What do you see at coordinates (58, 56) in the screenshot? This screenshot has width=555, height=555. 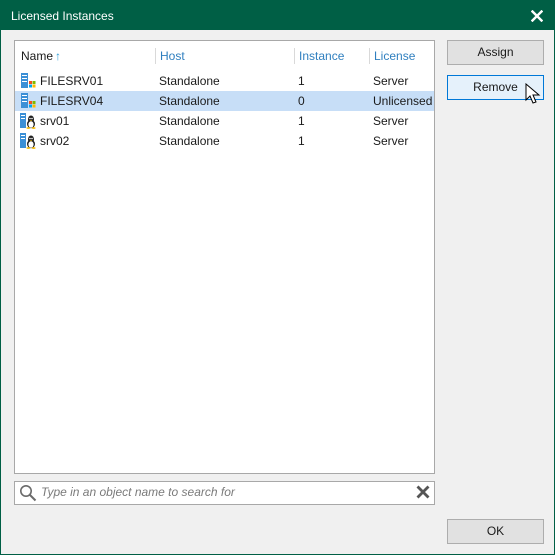 I see `sort-ascending-icon: ↑` at bounding box center [58, 56].